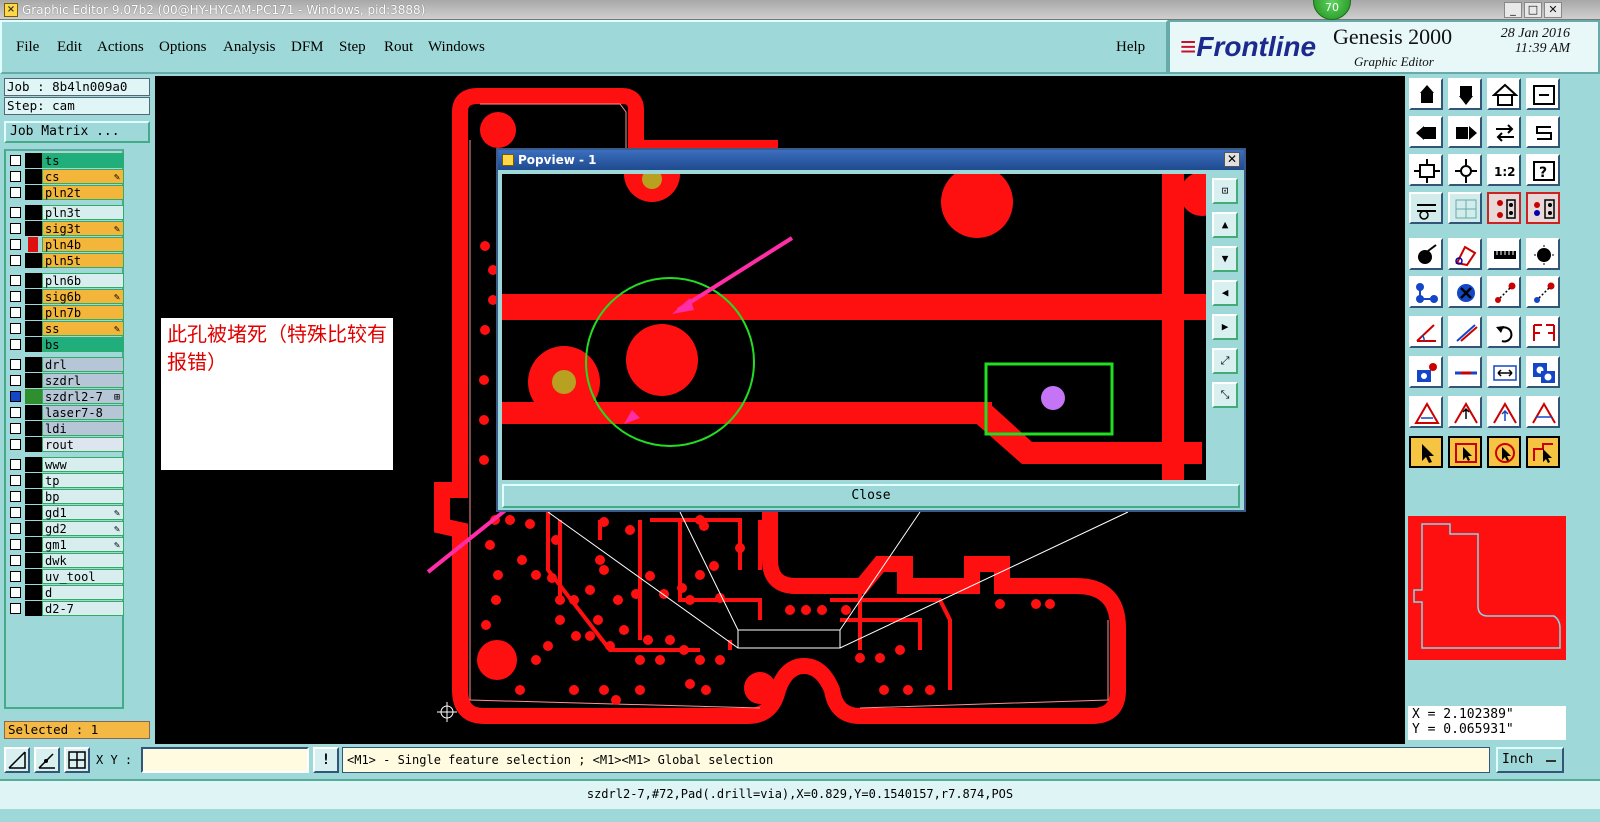  What do you see at coordinates (66, 344) in the screenshot?
I see `layer-row-bs: bs` at bounding box center [66, 344].